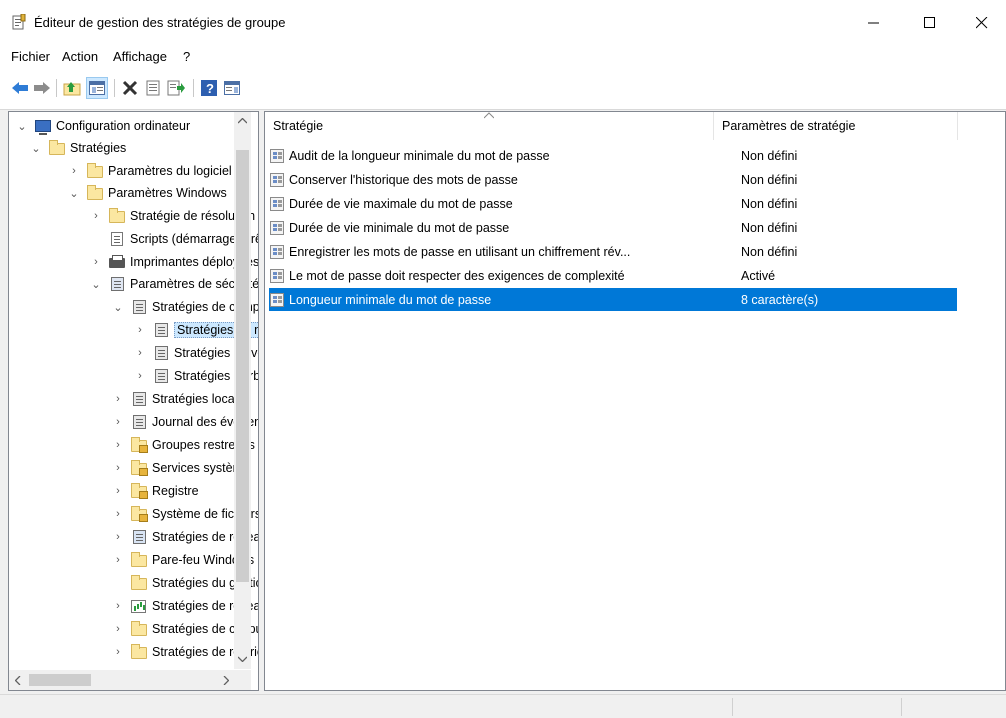 The image size is (1006, 718). Describe the element at coordinates (30, 56) in the screenshot. I see `menu-fichier: Fichier` at that location.